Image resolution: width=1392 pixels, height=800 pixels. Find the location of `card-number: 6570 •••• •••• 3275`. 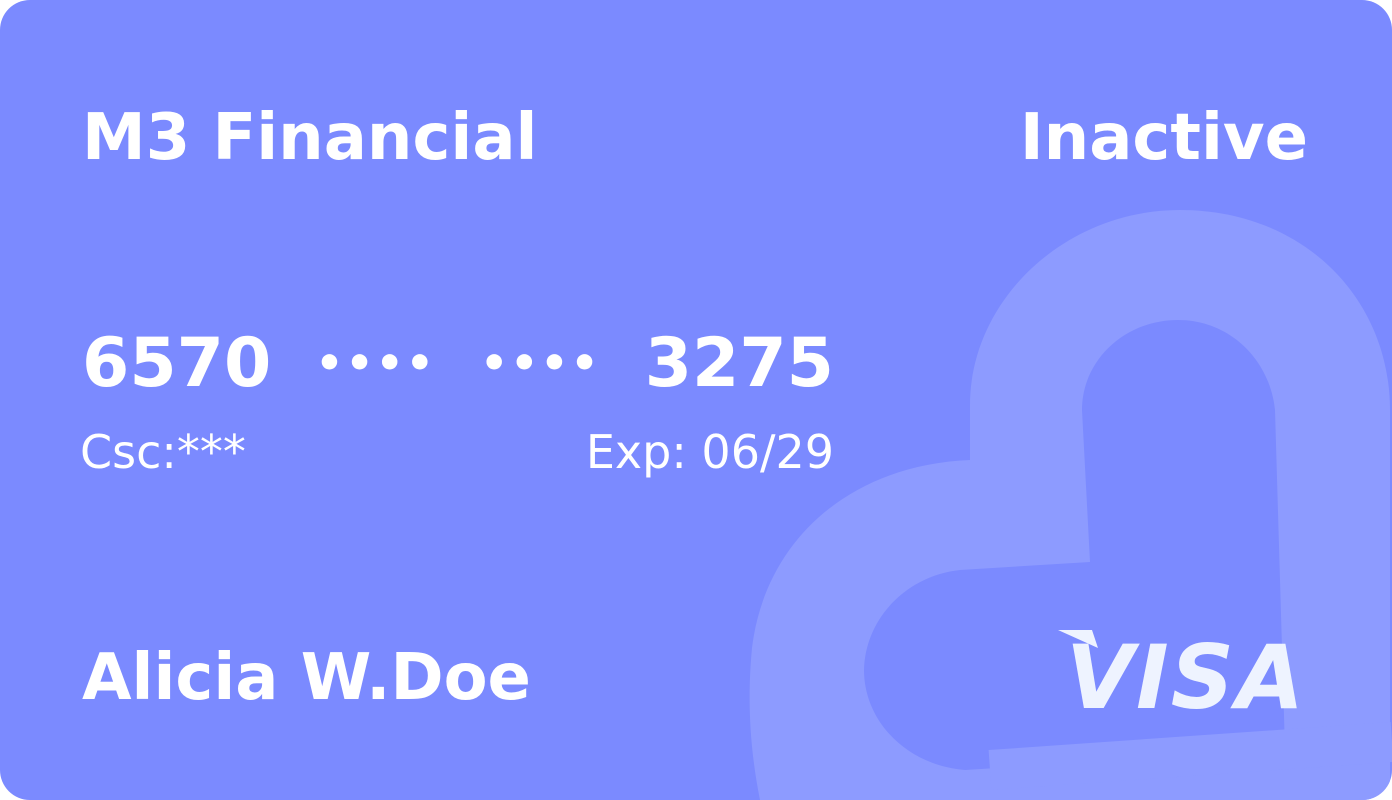

card-number: 6570 •••• •••• 3275 is located at coordinates (458, 364).